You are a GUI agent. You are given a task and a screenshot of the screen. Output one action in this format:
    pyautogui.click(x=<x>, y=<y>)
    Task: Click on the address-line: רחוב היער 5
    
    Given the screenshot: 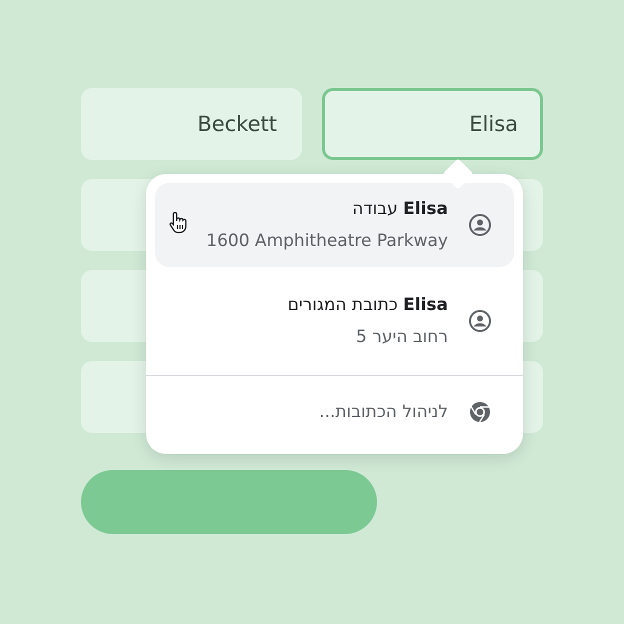 What is the action you would take?
    pyautogui.click(x=401, y=337)
    